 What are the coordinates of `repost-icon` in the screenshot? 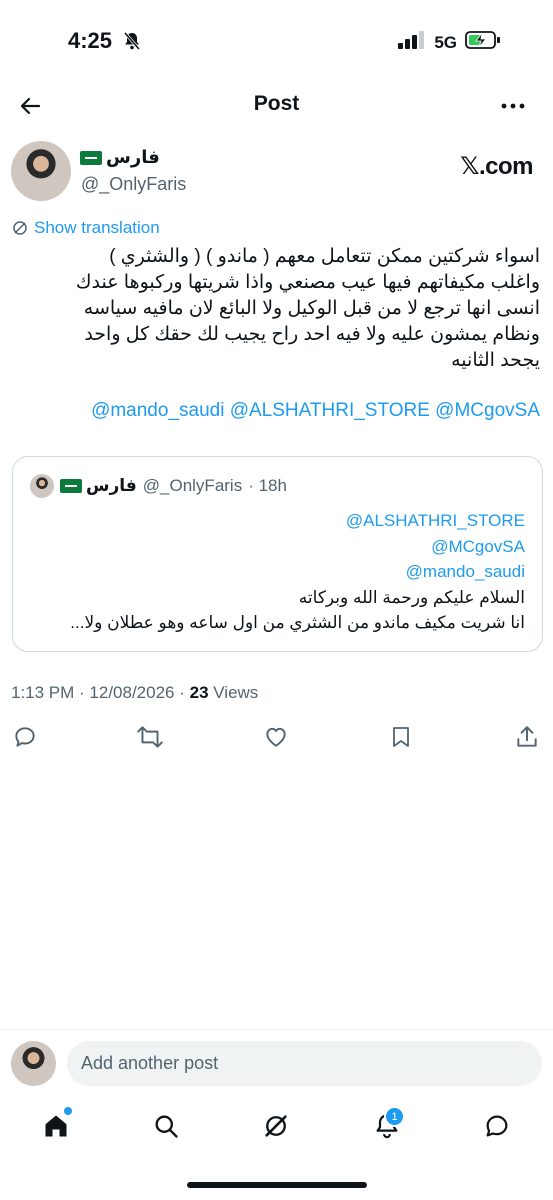 It's located at (150, 737).